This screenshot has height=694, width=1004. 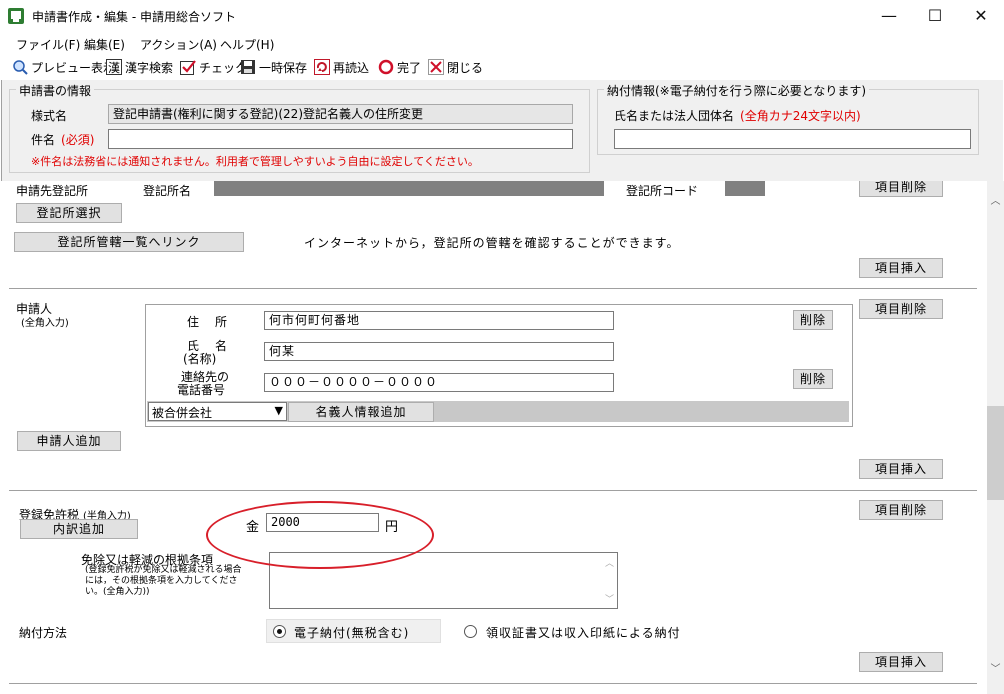 What do you see at coordinates (901, 662) in the screenshot?
I see `tax-insert-button: 項目挿入` at bounding box center [901, 662].